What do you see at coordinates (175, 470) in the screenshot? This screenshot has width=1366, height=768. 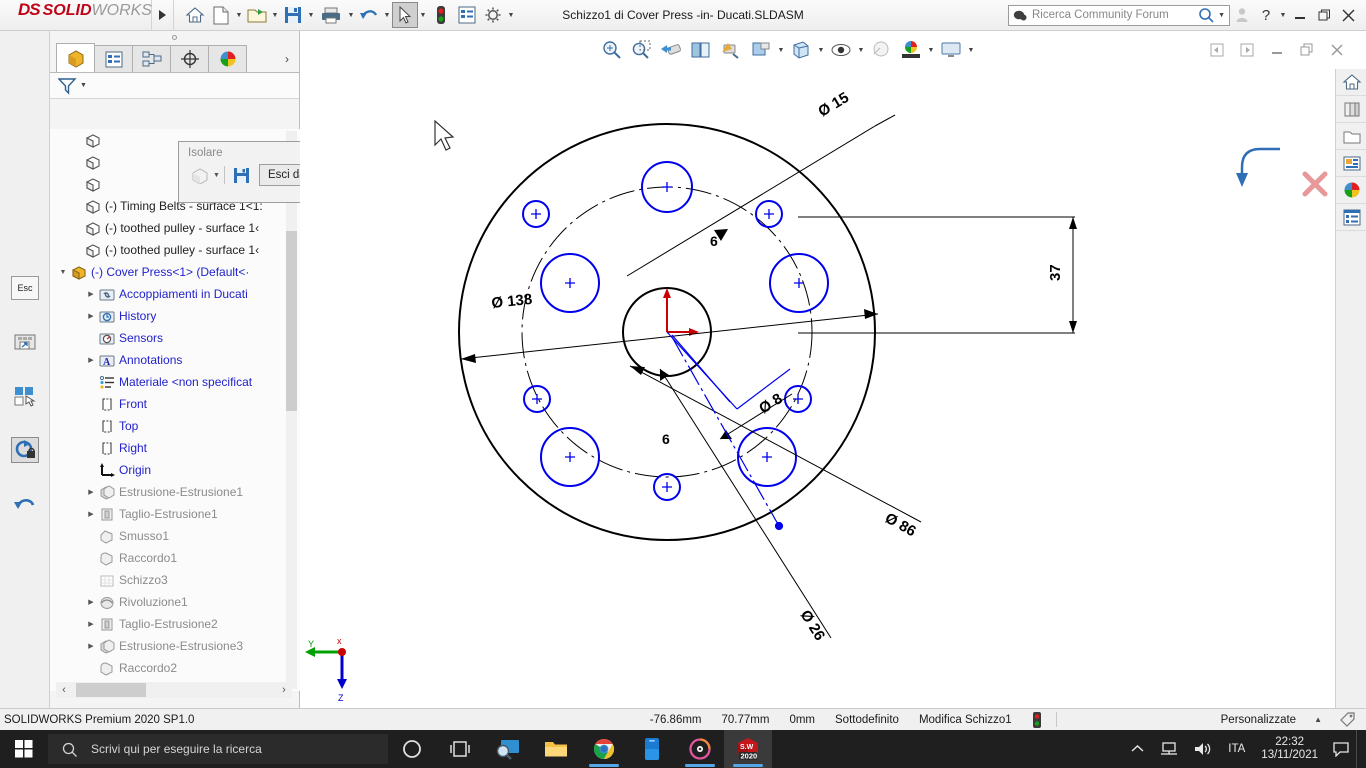 I see `tree-row: Origin` at bounding box center [175, 470].